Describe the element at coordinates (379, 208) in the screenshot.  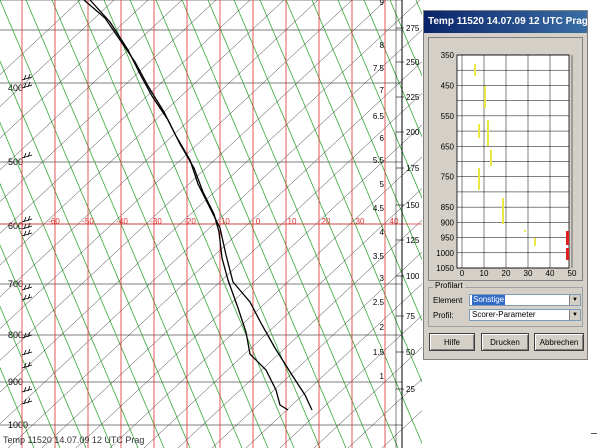
I see `height-km-label: 4.5` at that location.